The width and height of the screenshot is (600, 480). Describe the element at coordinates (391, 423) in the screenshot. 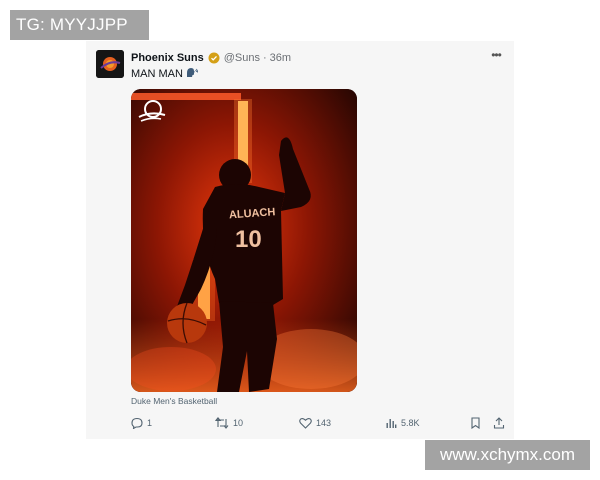

I see `views-chart-icon` at that location.